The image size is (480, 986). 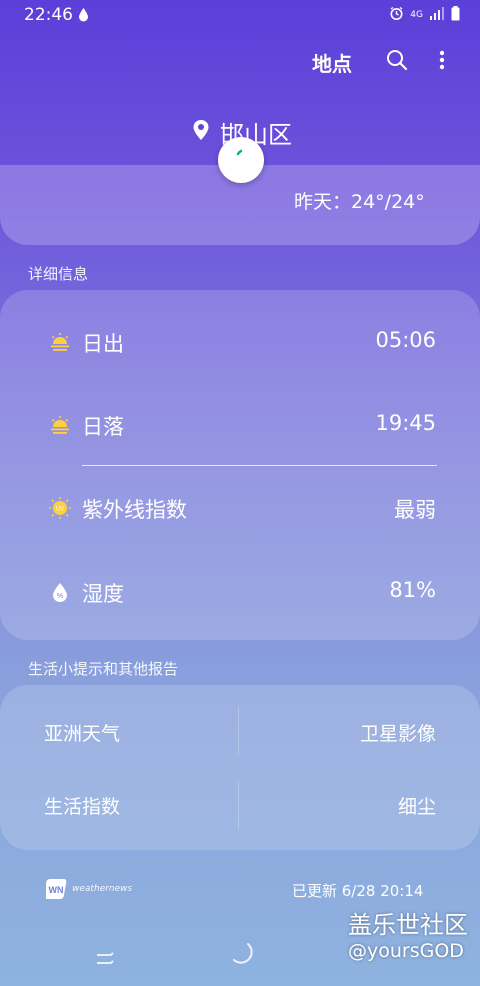 What do you see at coordinates (437, 15) in the screenshot?
I see `signal-icon` at bounding box center [437, 15].